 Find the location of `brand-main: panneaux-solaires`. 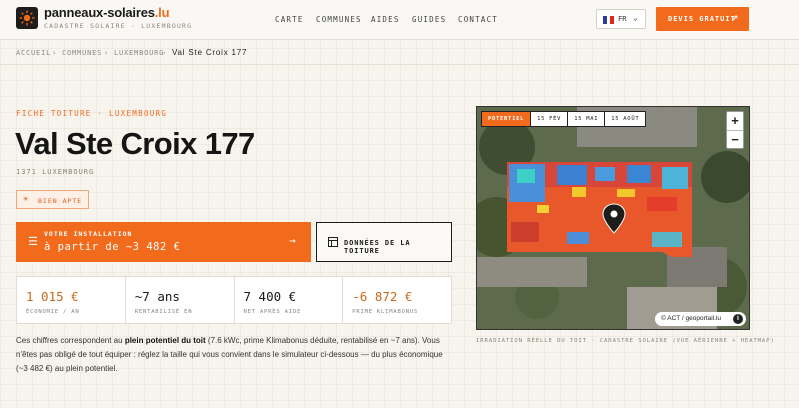

brand-main: panneaux-solaires is located at coordinates (99, 12).